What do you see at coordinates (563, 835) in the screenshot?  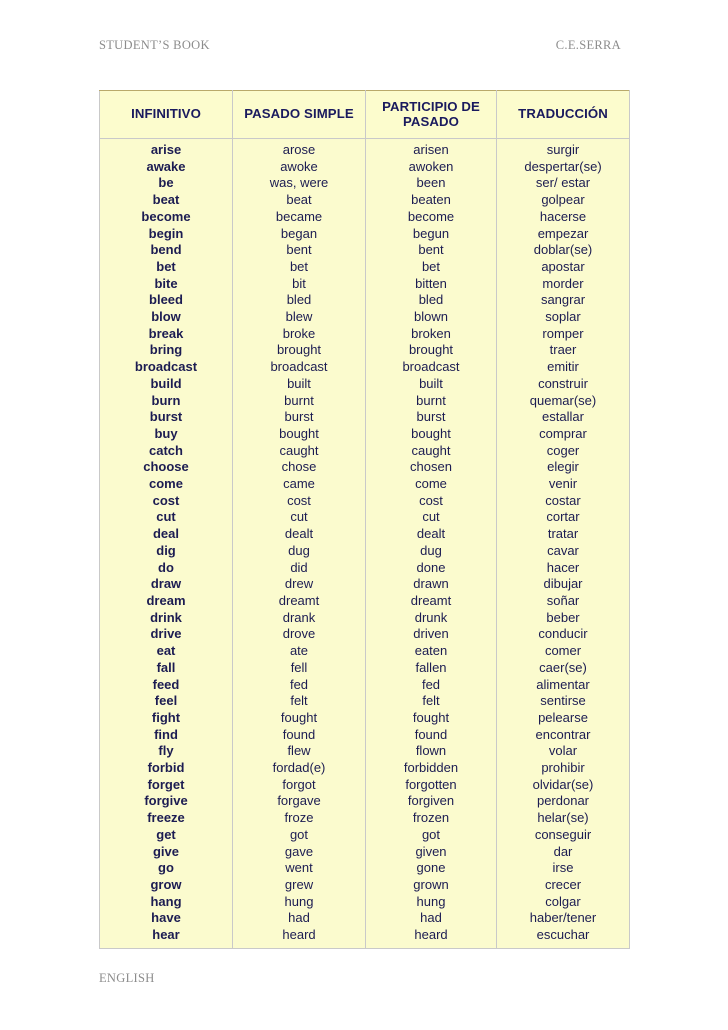 I see `cell-translation: conseguir` at bounding box center [563, 835].